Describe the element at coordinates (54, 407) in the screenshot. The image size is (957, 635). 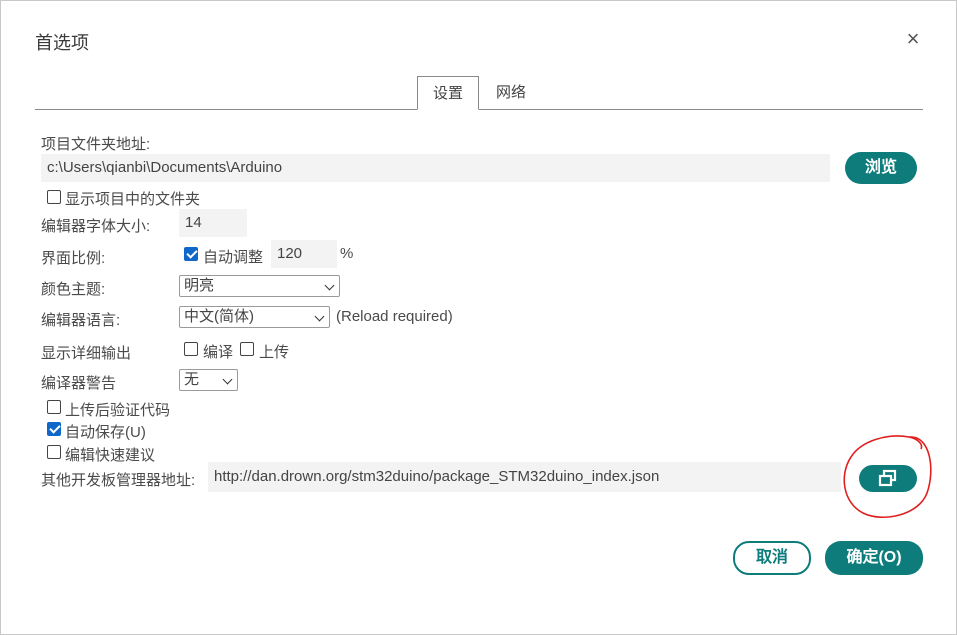
I see `verify-after-upload-checkbox` at that location.